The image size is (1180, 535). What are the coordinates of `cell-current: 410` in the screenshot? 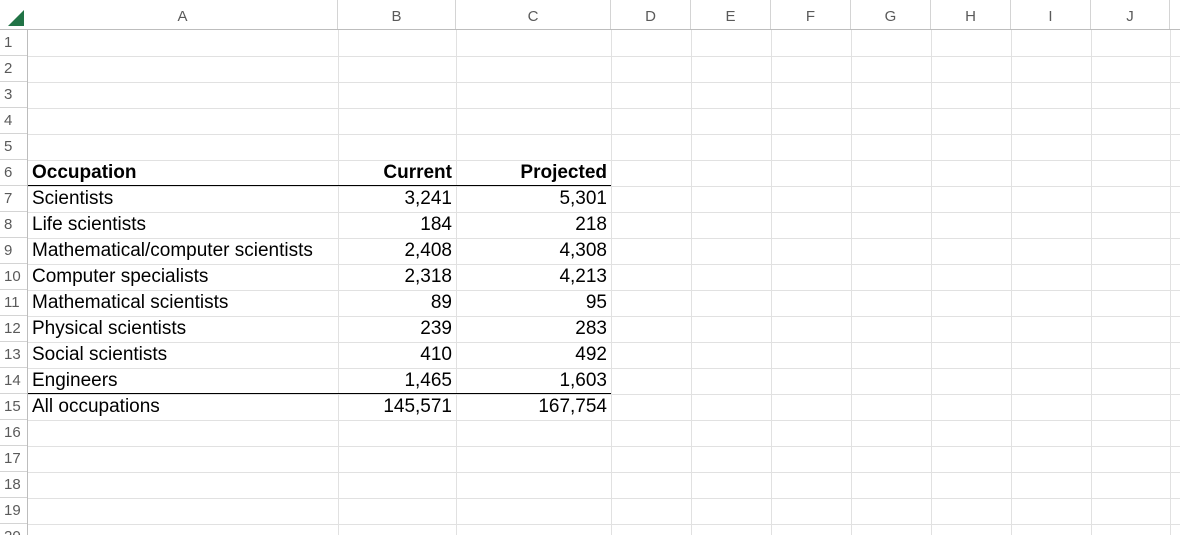 It's located at (397, 355).